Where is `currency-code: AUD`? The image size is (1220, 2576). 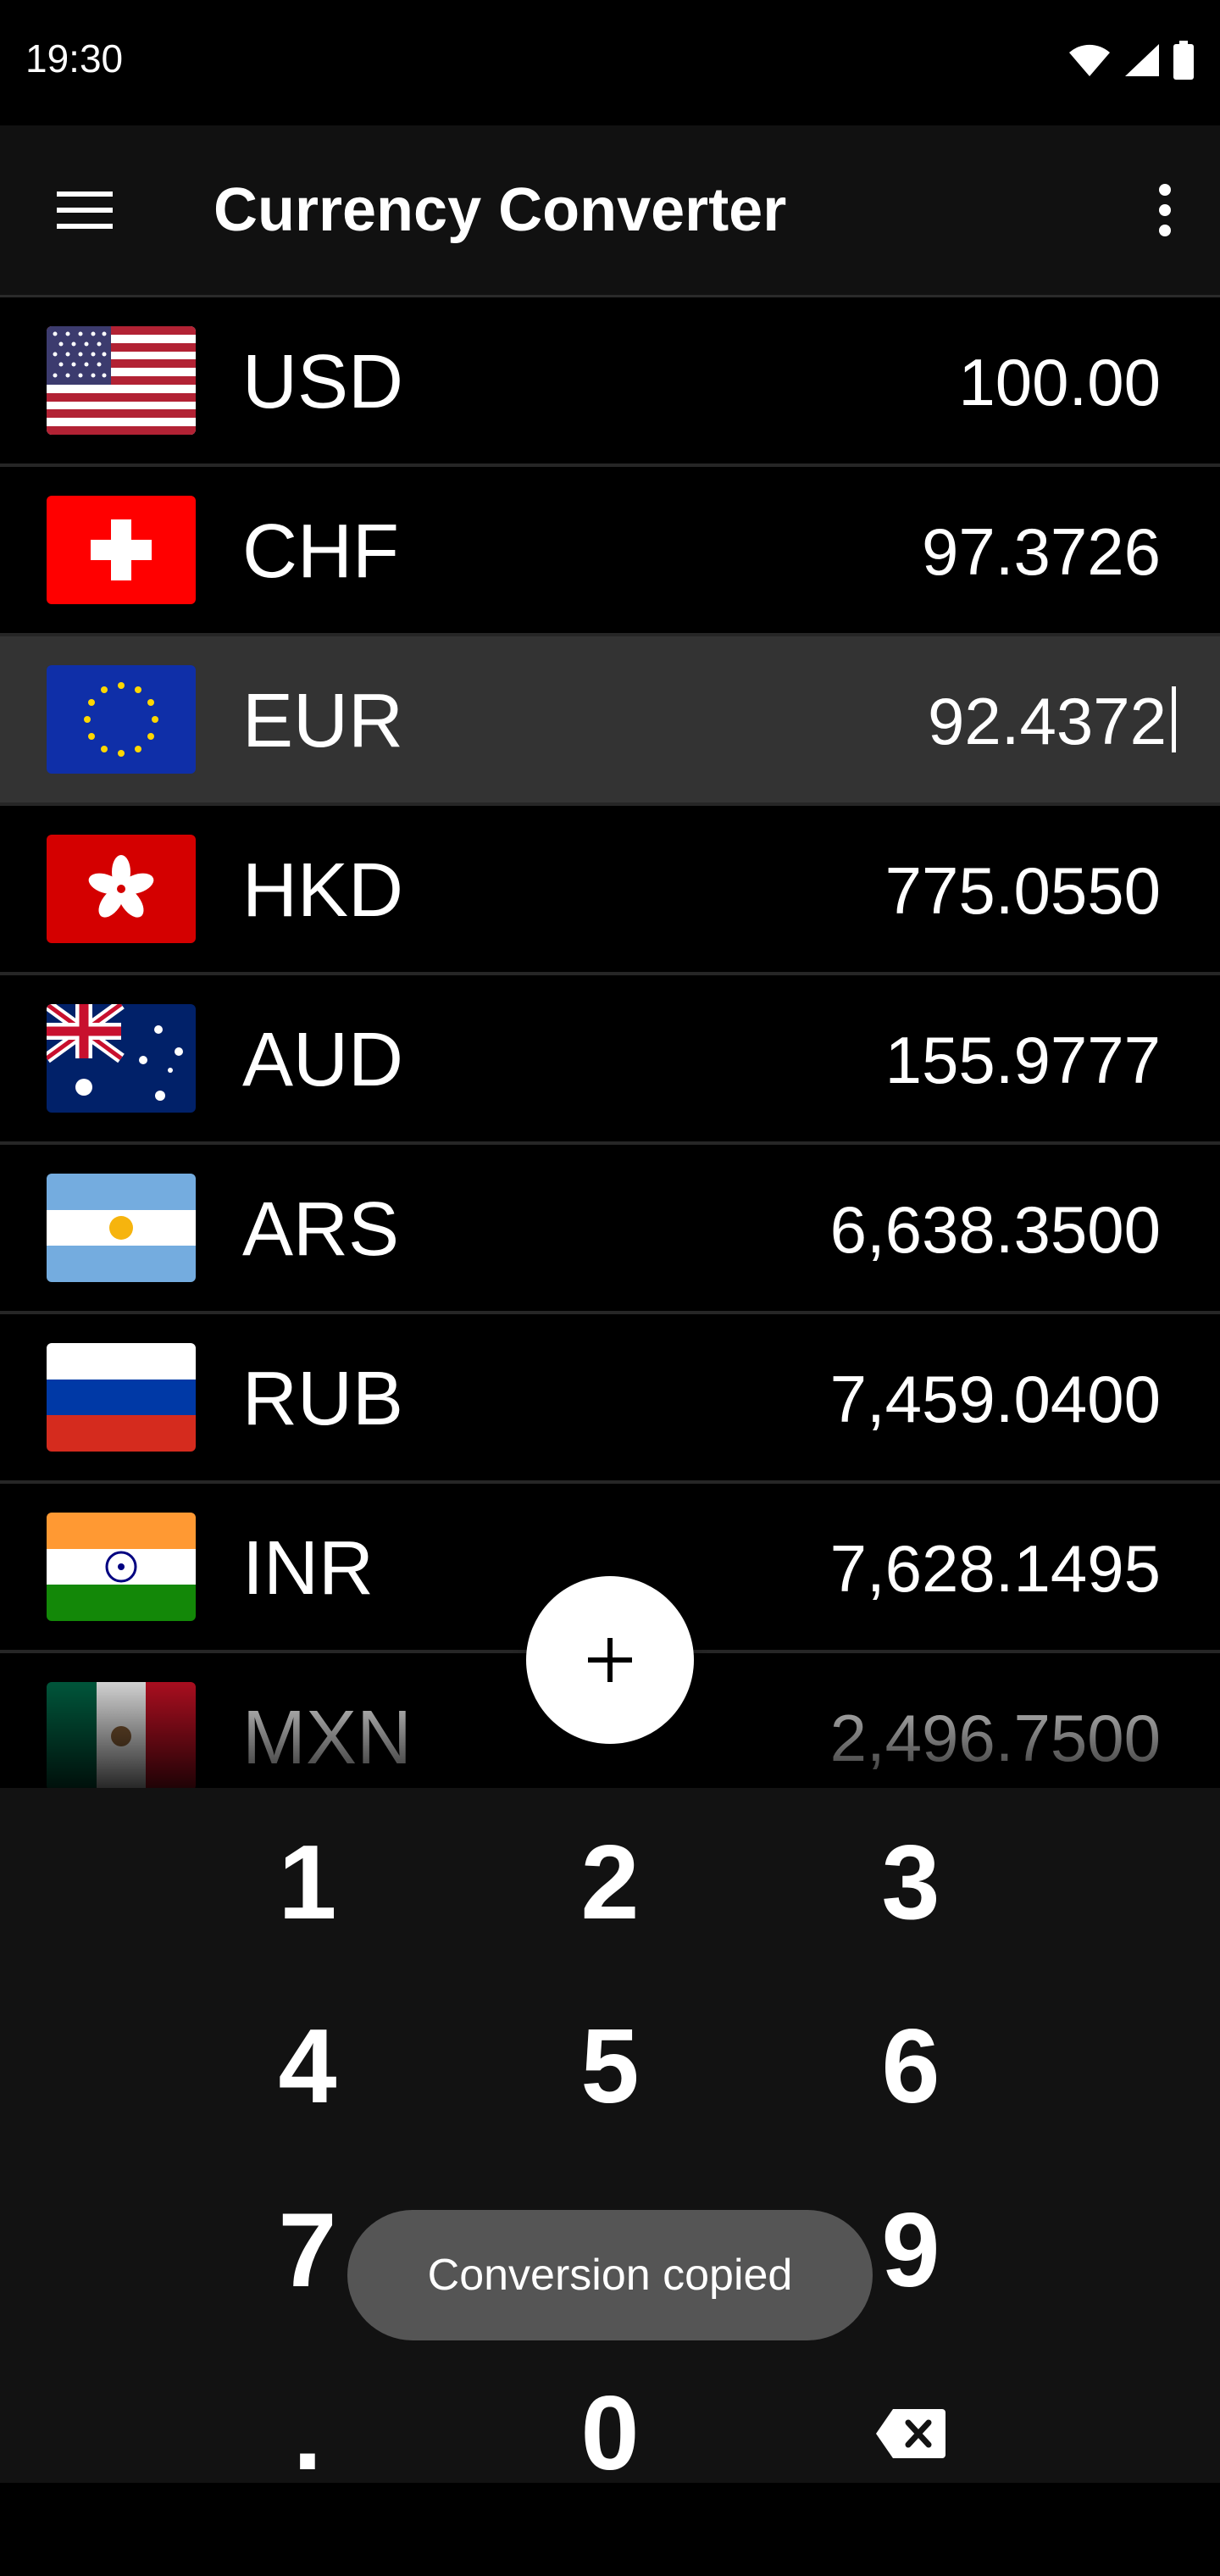 currency-code: AUD is located at coordinates (323, 1060).